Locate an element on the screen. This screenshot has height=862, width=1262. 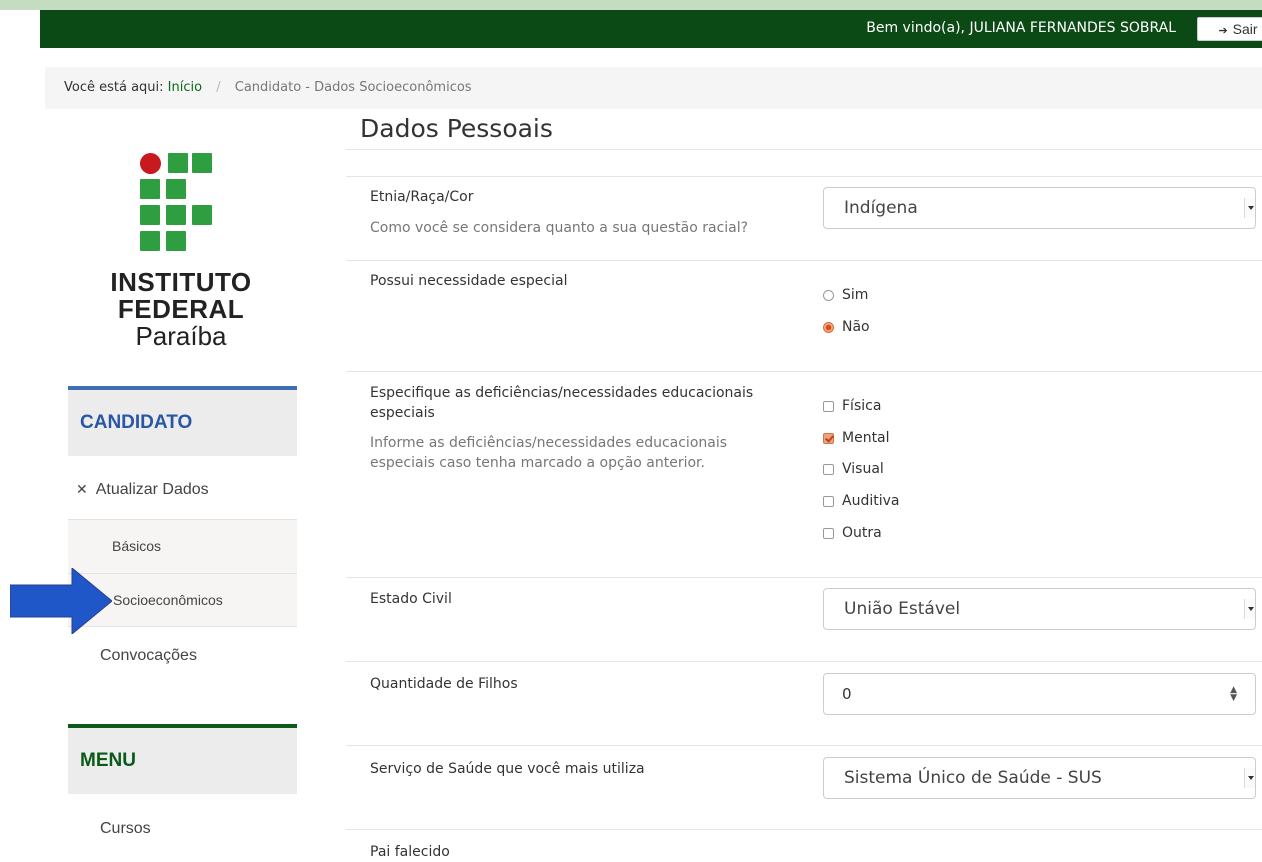
estado-civil-label: Estado Civil is located at coordinates (411, 599).